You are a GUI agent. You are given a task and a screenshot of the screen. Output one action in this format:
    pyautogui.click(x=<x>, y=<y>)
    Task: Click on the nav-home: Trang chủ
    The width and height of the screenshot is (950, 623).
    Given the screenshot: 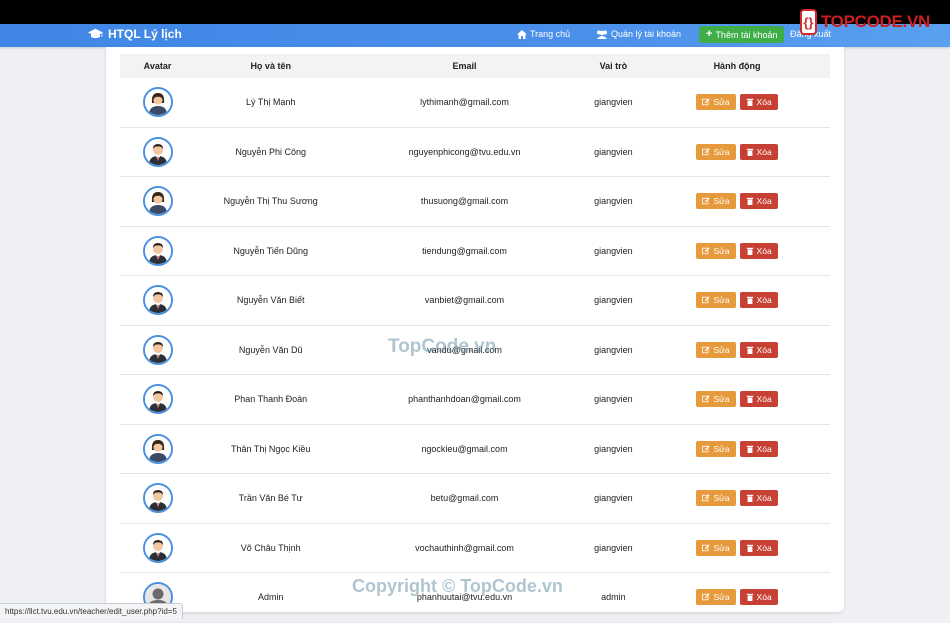 What is the action you would take?
    pyautogui.click(x=543, y=34)
    